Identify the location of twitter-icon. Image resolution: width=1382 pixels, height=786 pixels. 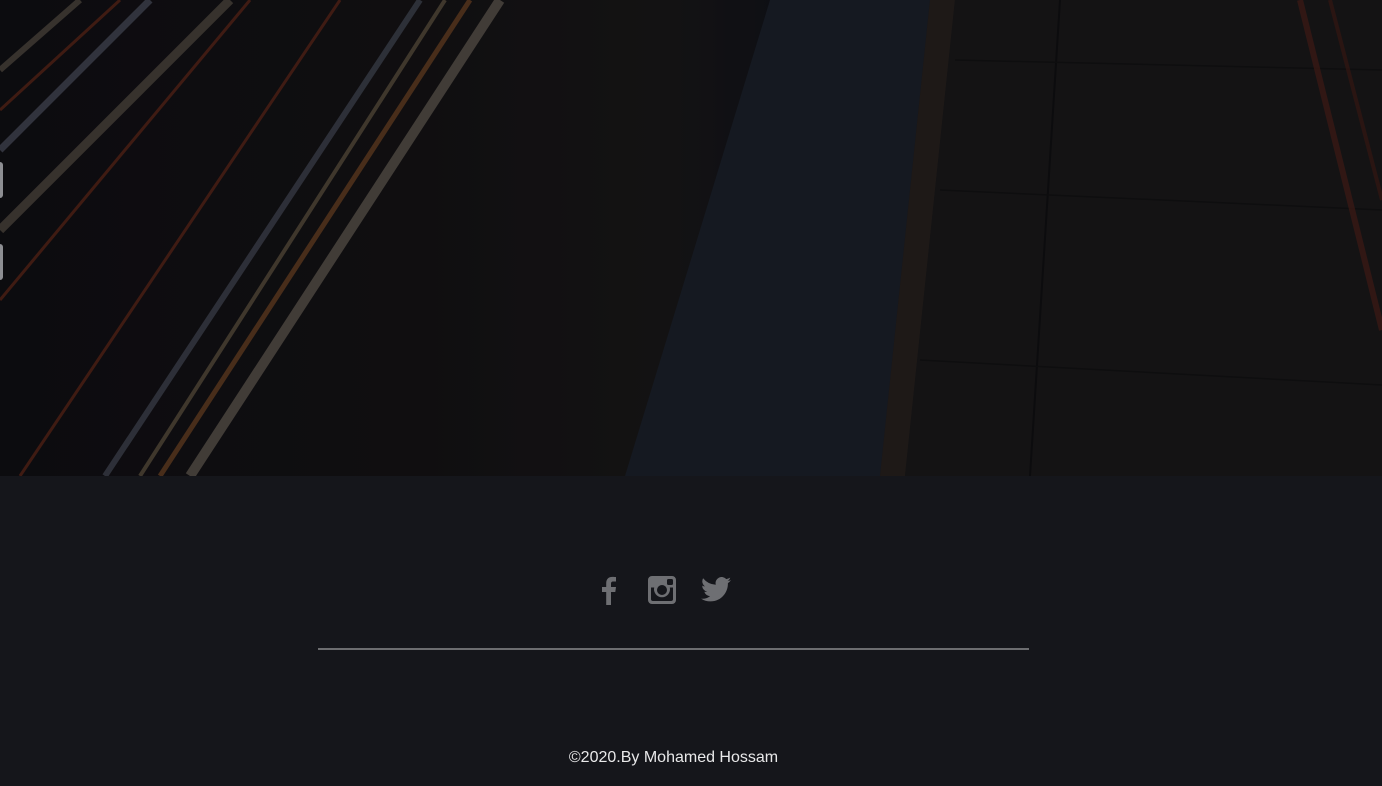
(716, 589).